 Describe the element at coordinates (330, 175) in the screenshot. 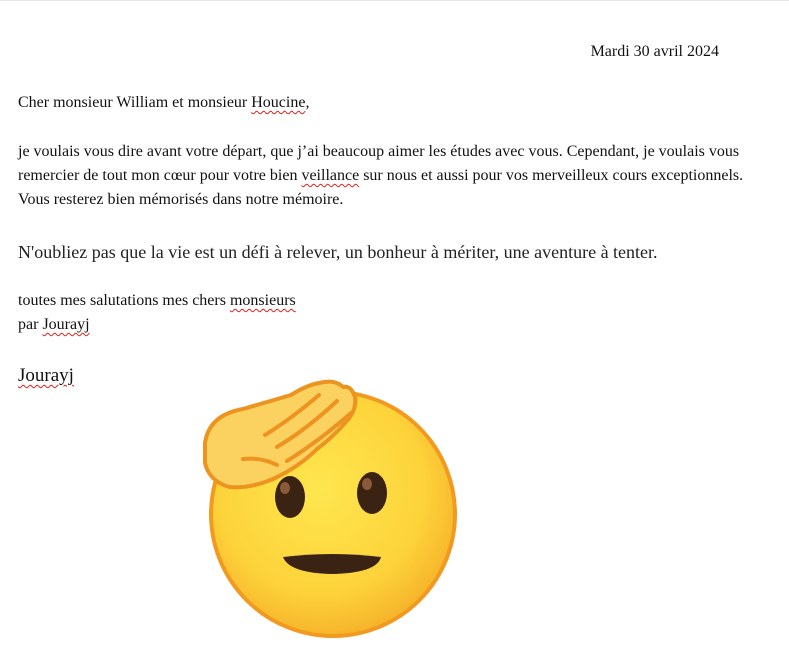

I see `flagged-word-veillance: veillance` at that location.